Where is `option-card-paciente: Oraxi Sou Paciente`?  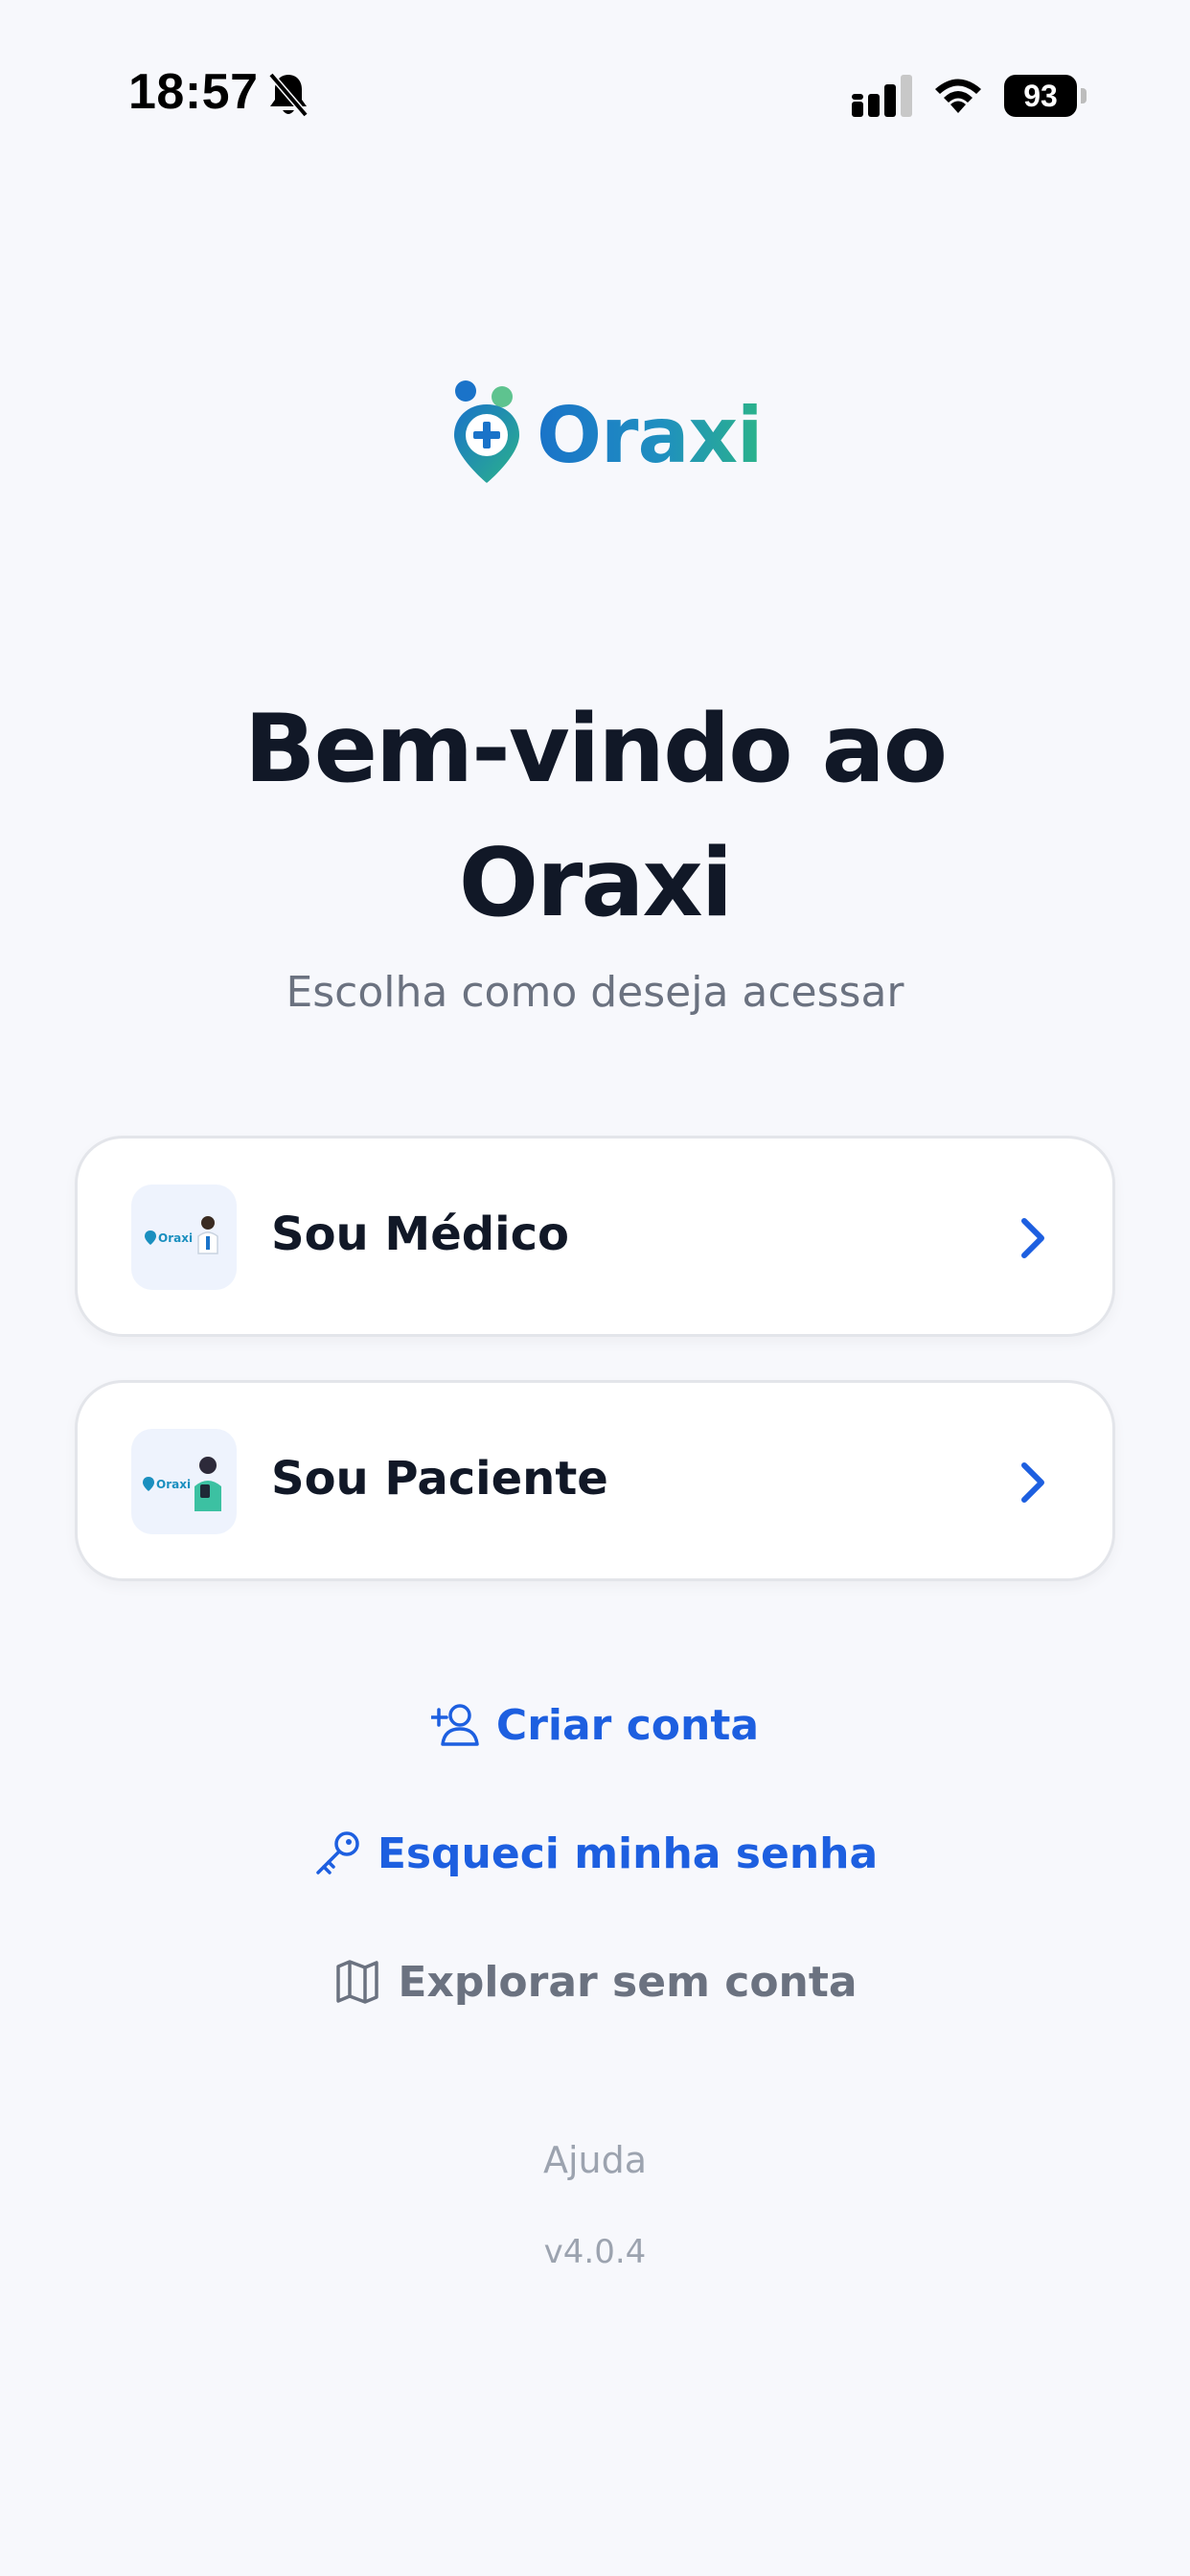
option-card-paciente: Oraxi Sou Paciente is located at coordinates (595, 1480).